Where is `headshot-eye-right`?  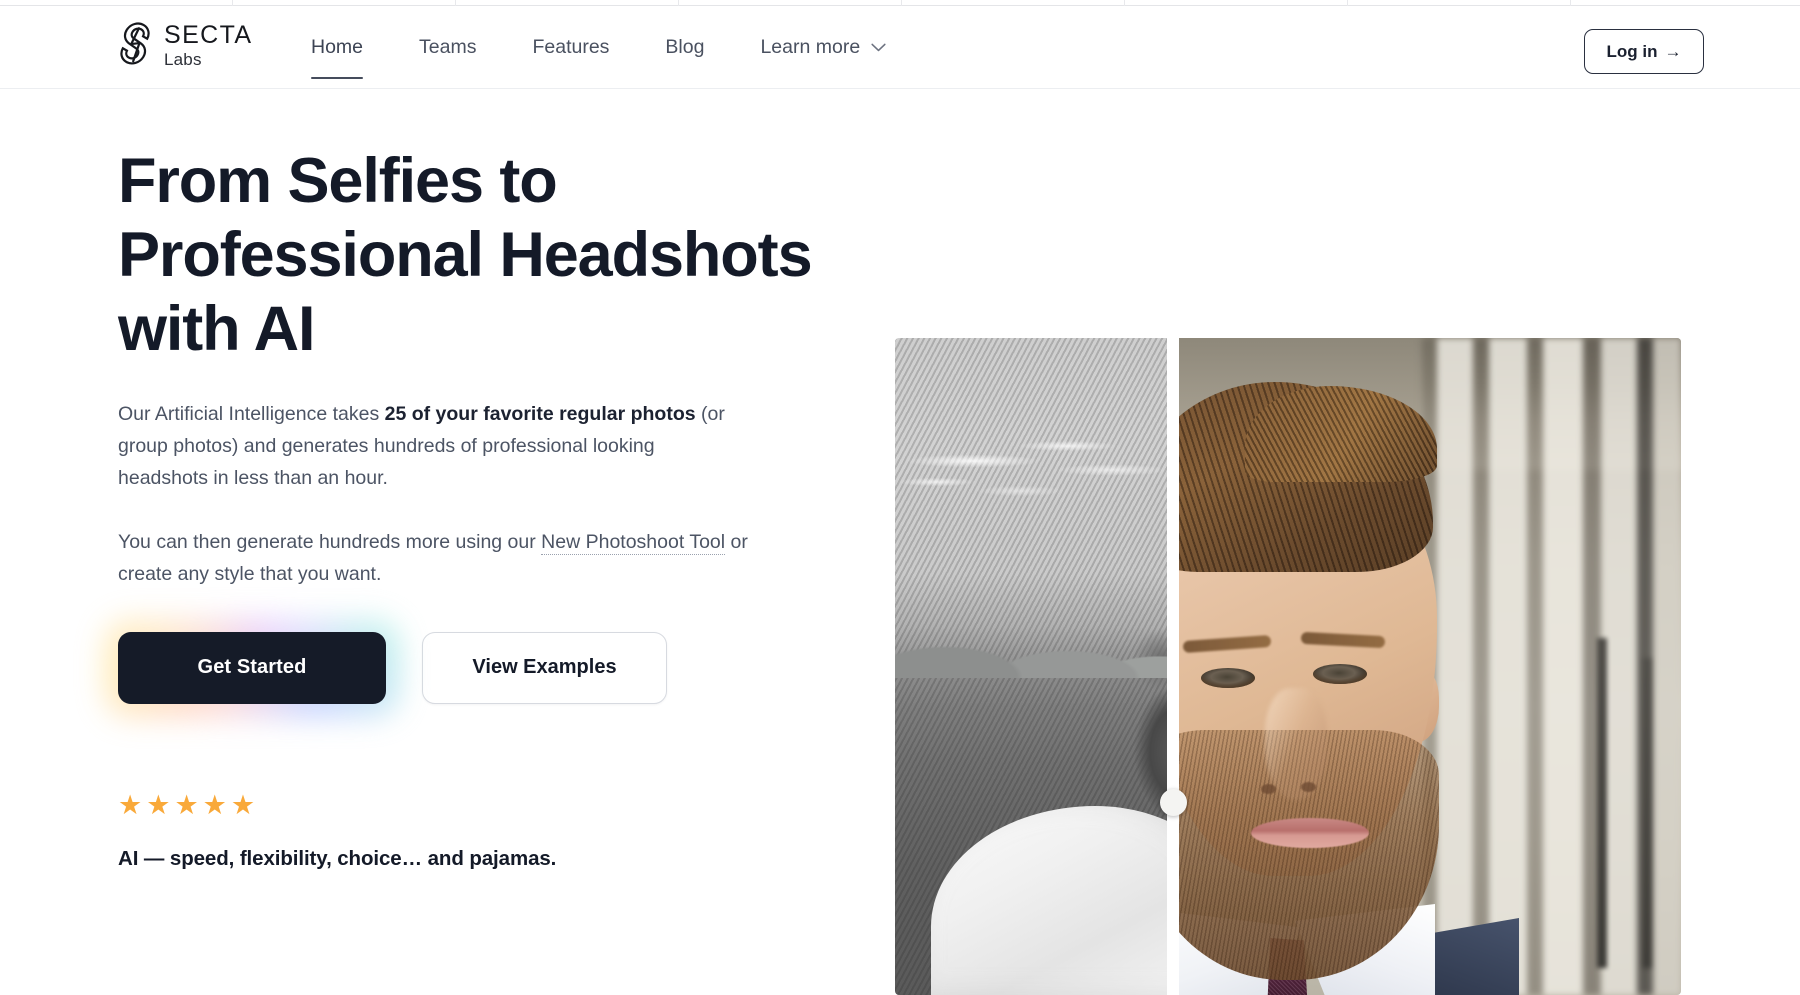 headshot-eye-right is located at coordinates (1340, 674).